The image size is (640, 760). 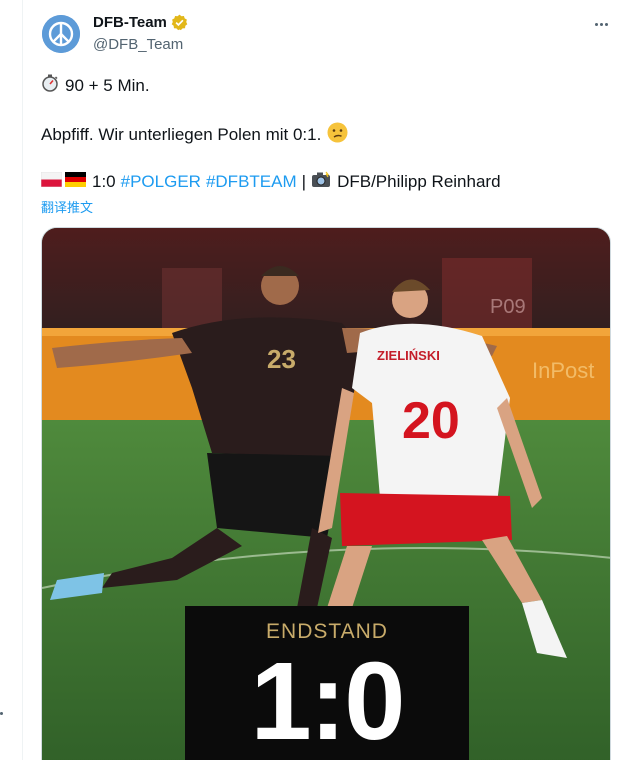 I want to click on board-text: InPost, so click(x=563, y=370).